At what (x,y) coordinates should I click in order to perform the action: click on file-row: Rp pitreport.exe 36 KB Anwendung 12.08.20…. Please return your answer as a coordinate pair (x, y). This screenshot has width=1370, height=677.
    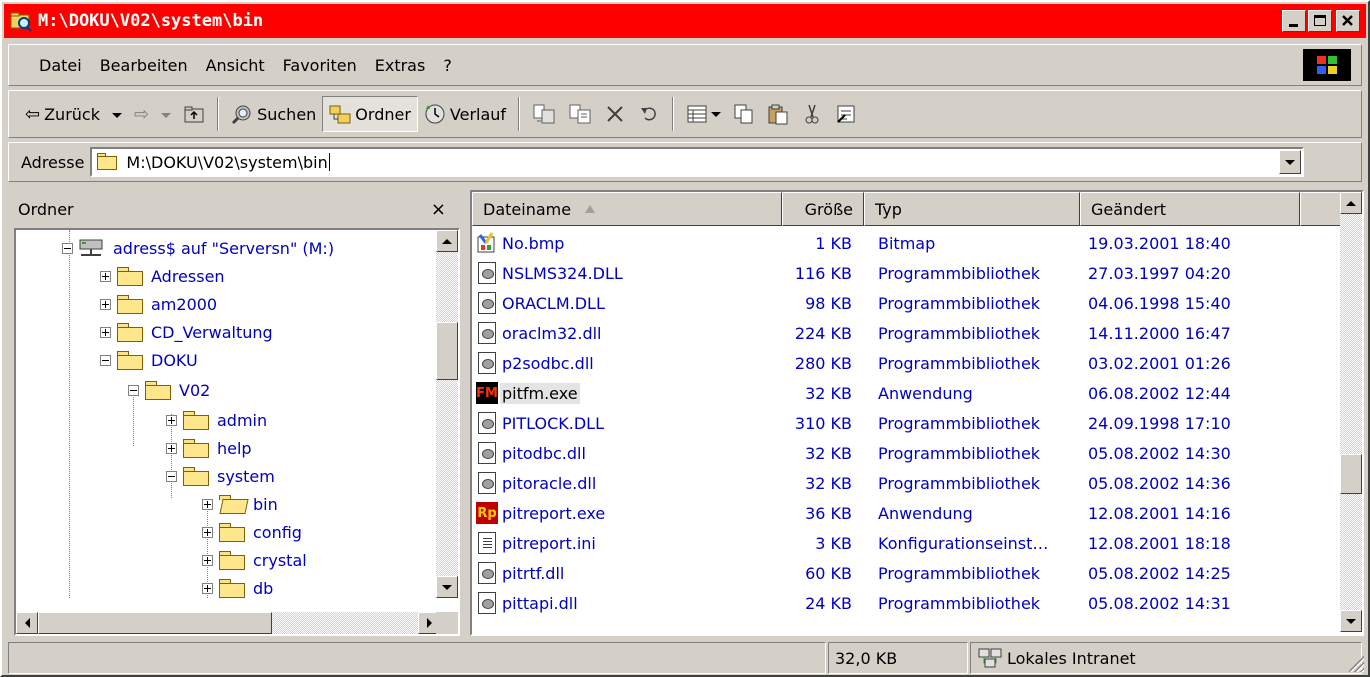
    Looking at the image, I should click on (907, 513).